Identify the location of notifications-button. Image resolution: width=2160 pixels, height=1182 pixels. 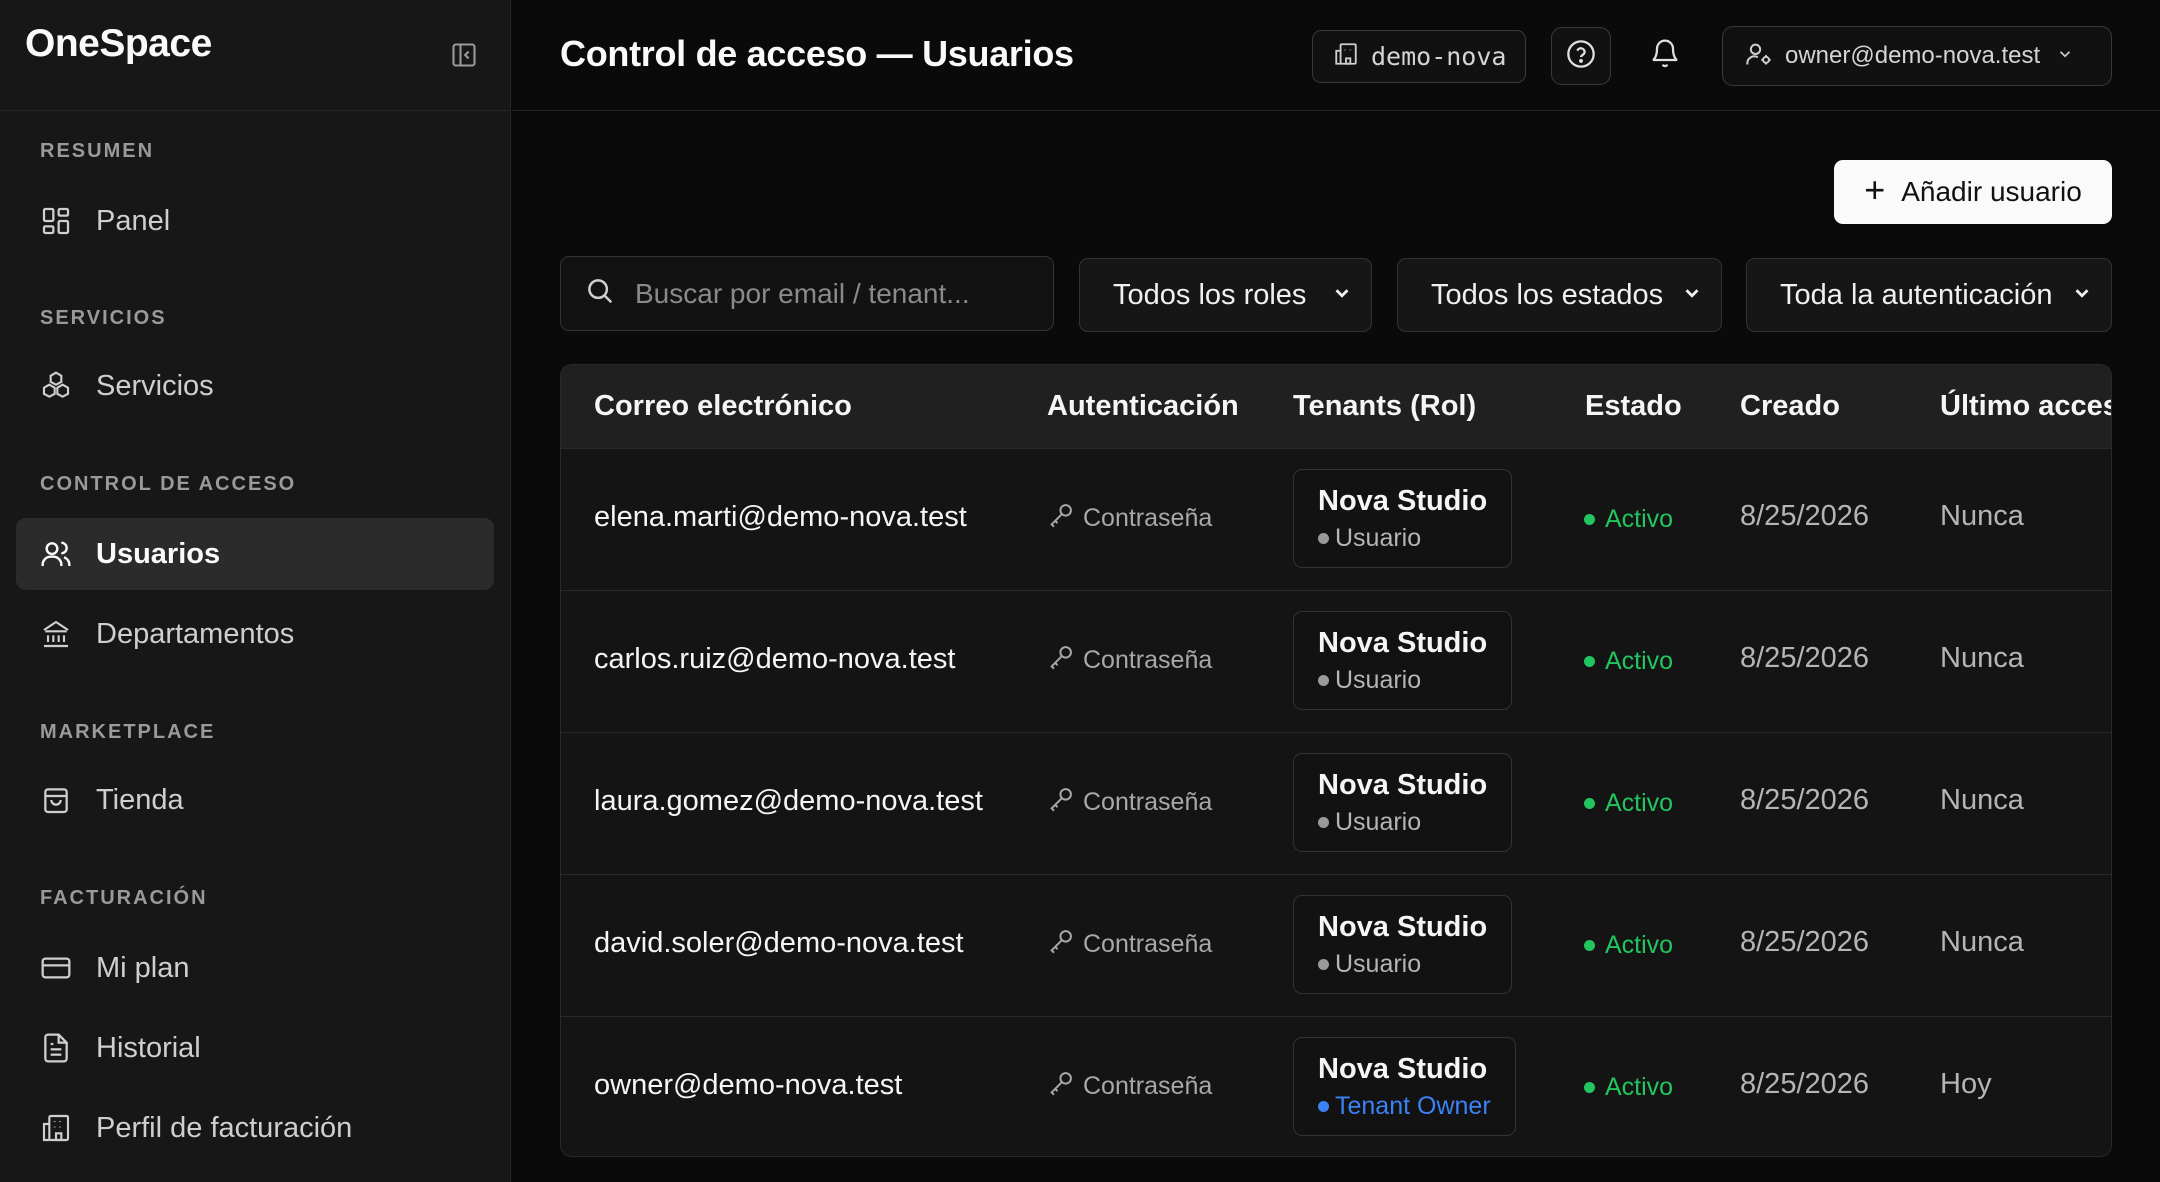
(1665, 56).